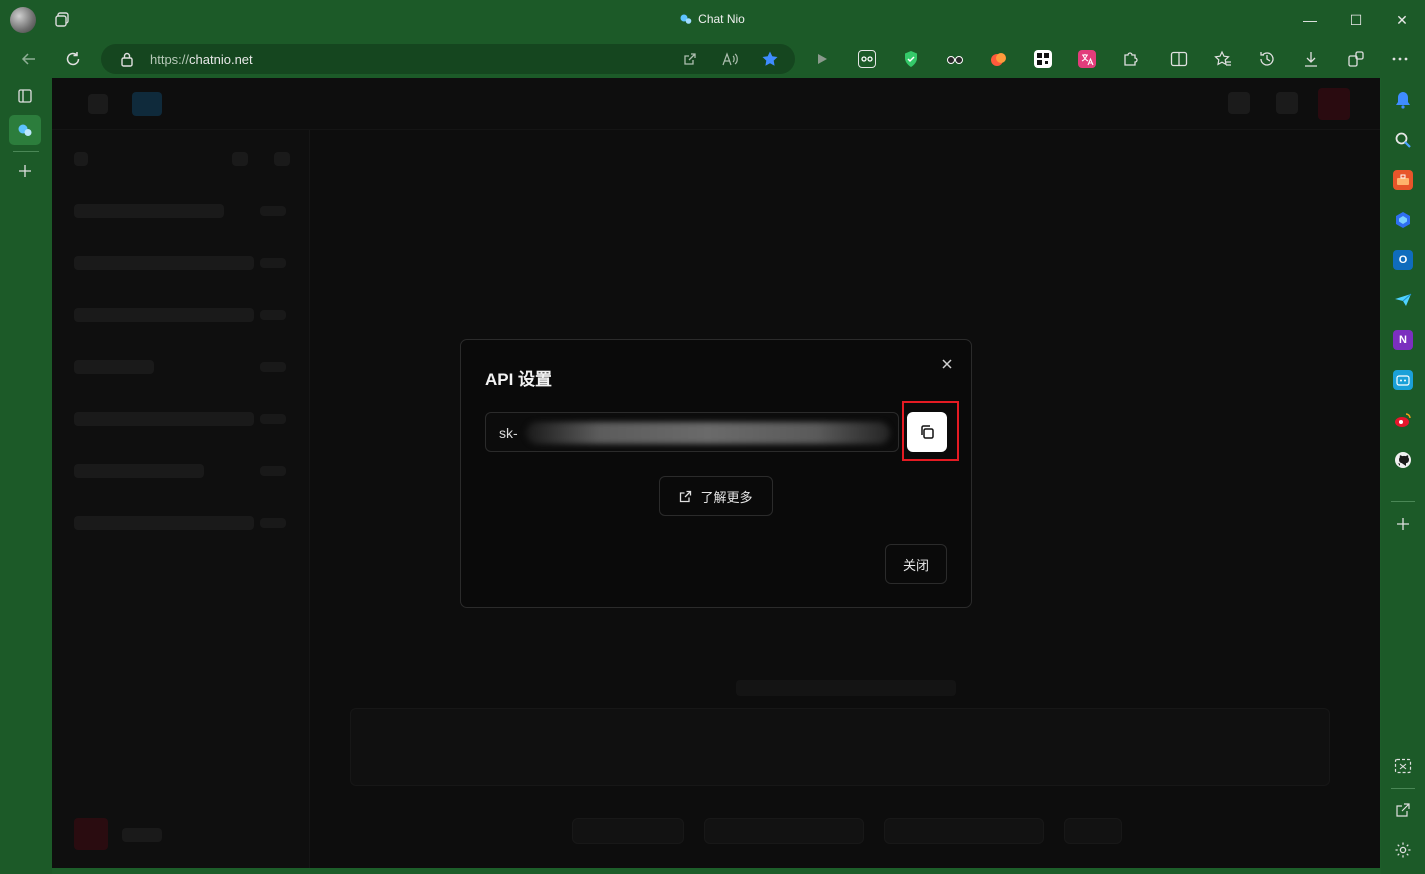  I want to click on delete-icon, so click(240, 159).